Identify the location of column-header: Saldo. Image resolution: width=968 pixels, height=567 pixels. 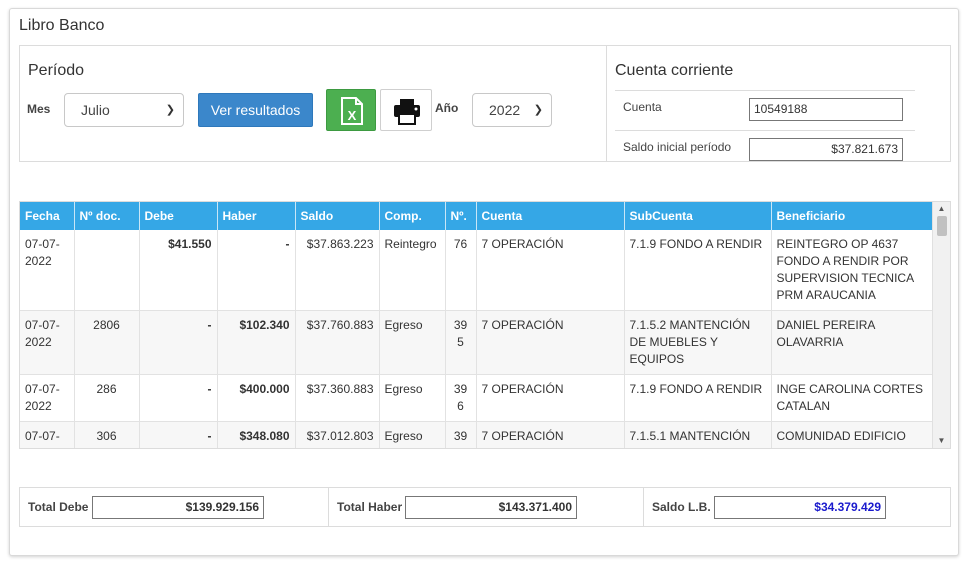
(337, 216).